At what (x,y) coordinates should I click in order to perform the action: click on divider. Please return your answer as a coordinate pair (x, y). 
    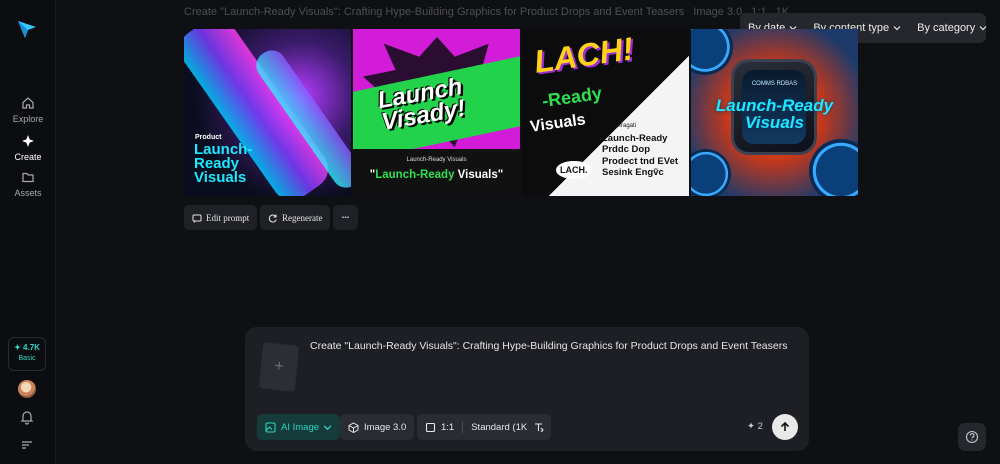
    Looking at the image, I should click on (463, 427).